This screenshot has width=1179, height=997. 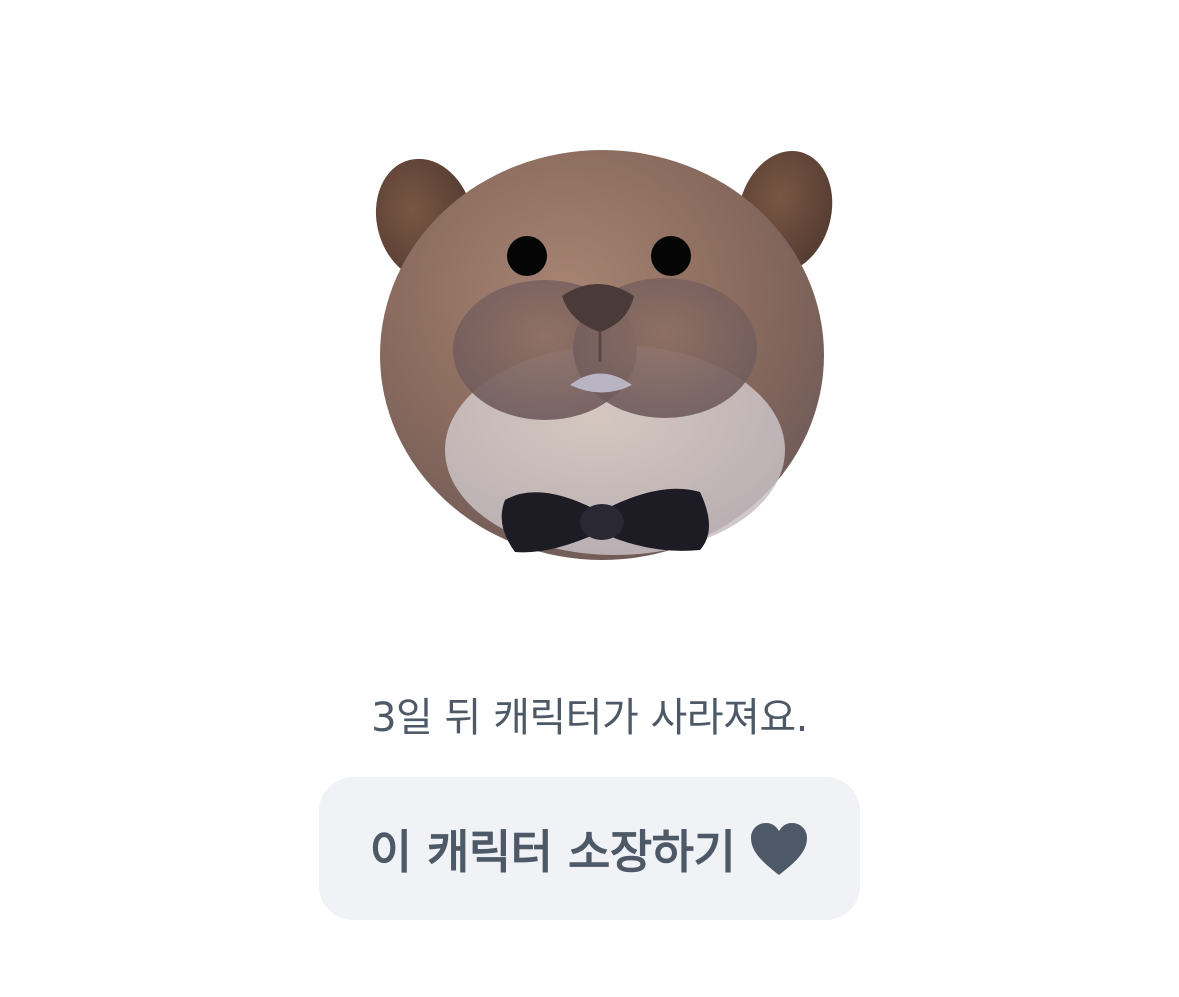 I want to click on right-eye, so click(x=671, y=256).